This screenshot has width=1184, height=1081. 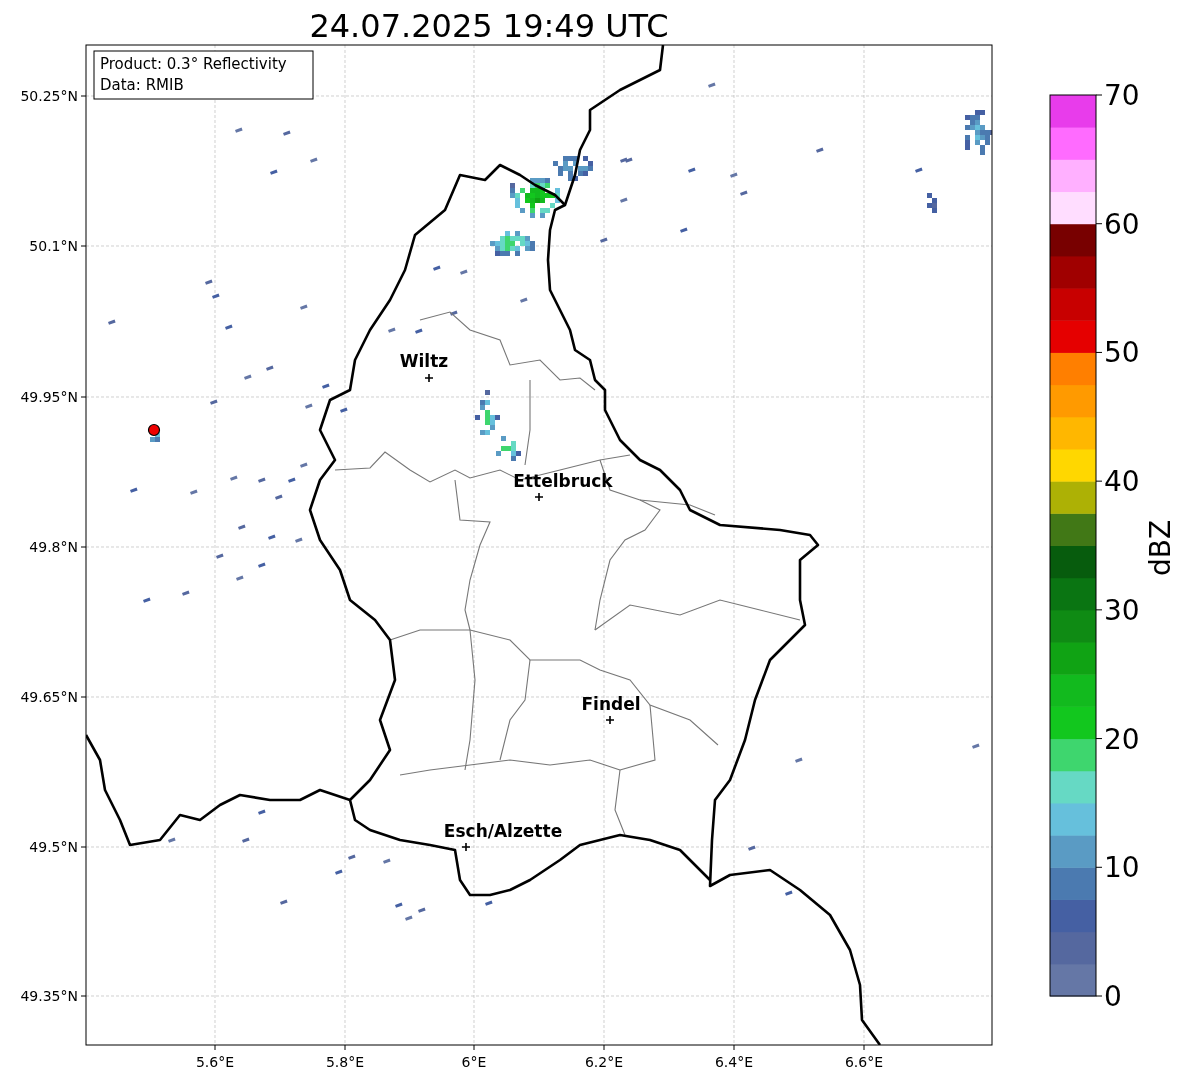 What do you see at coordinates (49, 697) in the screenshot?
I see `latitude-label: 49.65°N` at bounding box center [49, 697].